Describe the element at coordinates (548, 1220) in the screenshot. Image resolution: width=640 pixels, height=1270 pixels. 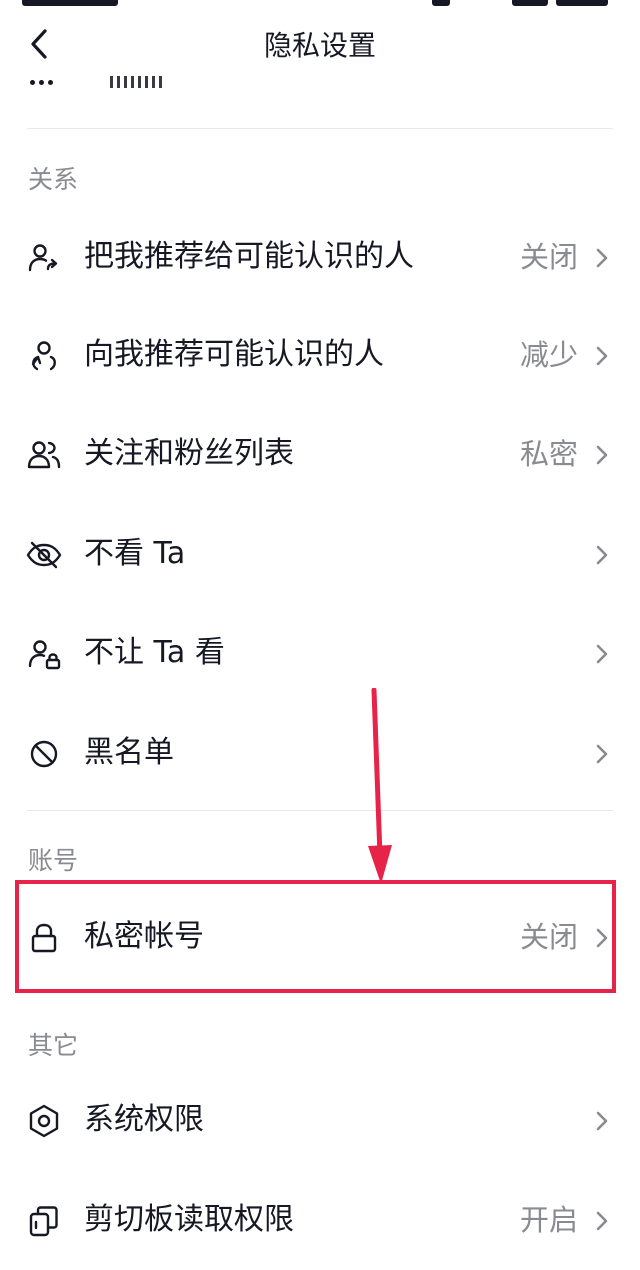
I see `row-value: 开启` at that location.